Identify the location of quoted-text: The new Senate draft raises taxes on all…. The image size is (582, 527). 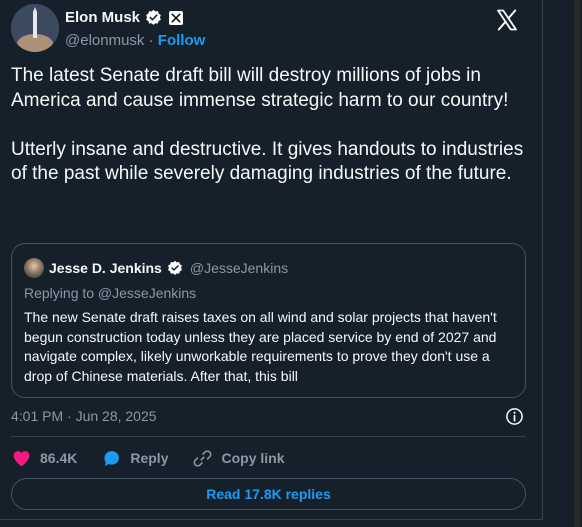
(260, 346).